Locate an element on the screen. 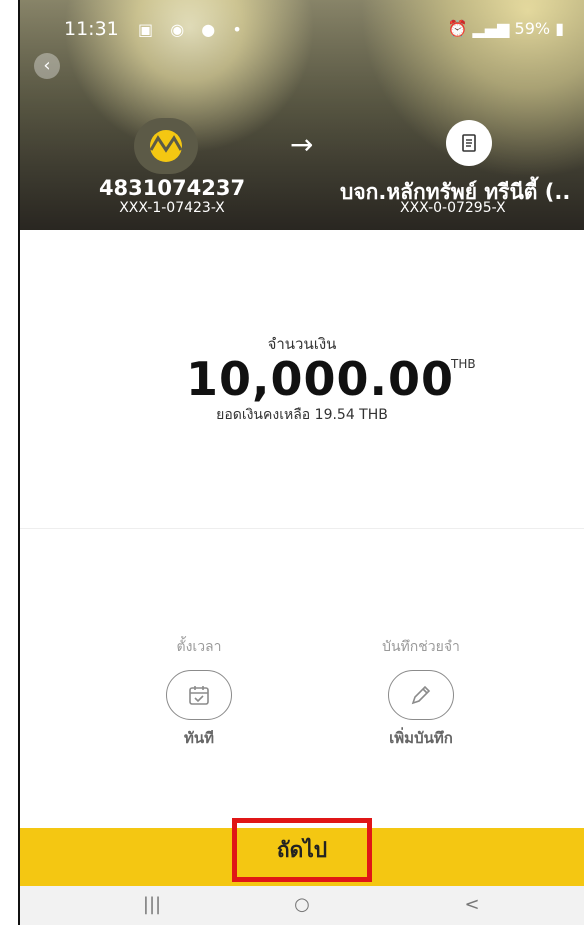 The image size is (584, 925). contacts-icon: ◉ is located at coordinates (180, 29).